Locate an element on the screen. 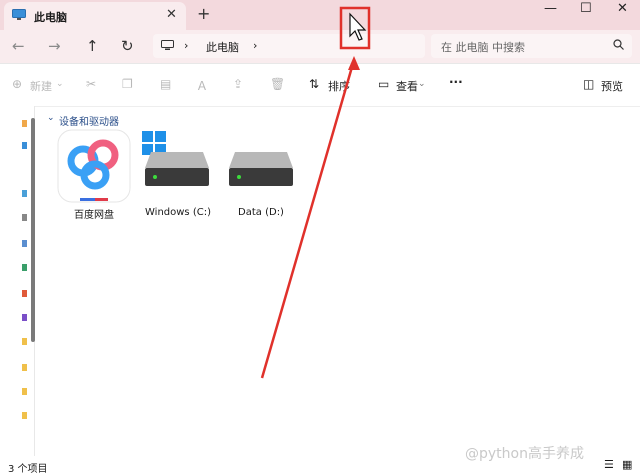 Image resolution: width=640 pixels, height=475 pixels. search-icon is located at coordinates (618, 44).